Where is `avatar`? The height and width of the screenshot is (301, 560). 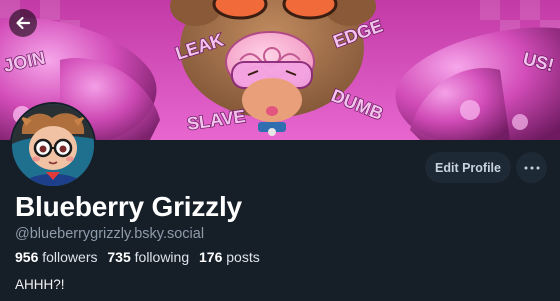
avatar is located at coordinates (53, 145).